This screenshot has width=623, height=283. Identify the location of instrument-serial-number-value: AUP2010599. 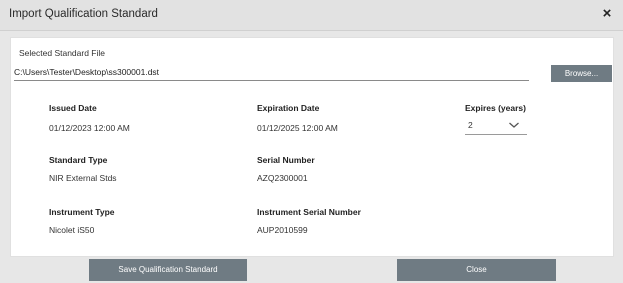
(282, 230).